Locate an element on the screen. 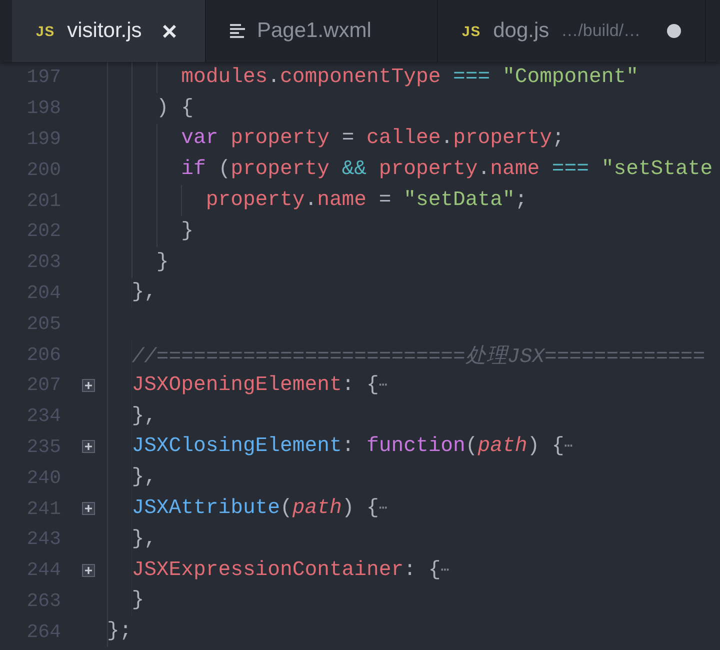 This screenshot has width=720, height=650. editor-tab: Page1.wxml is located at coordinates (322, 31).